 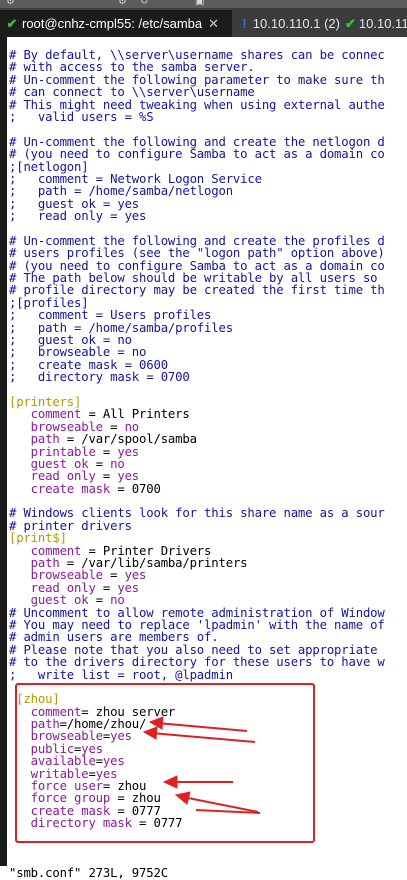 I want to click on arrow-force-group-head, so click(x=182, y=798).